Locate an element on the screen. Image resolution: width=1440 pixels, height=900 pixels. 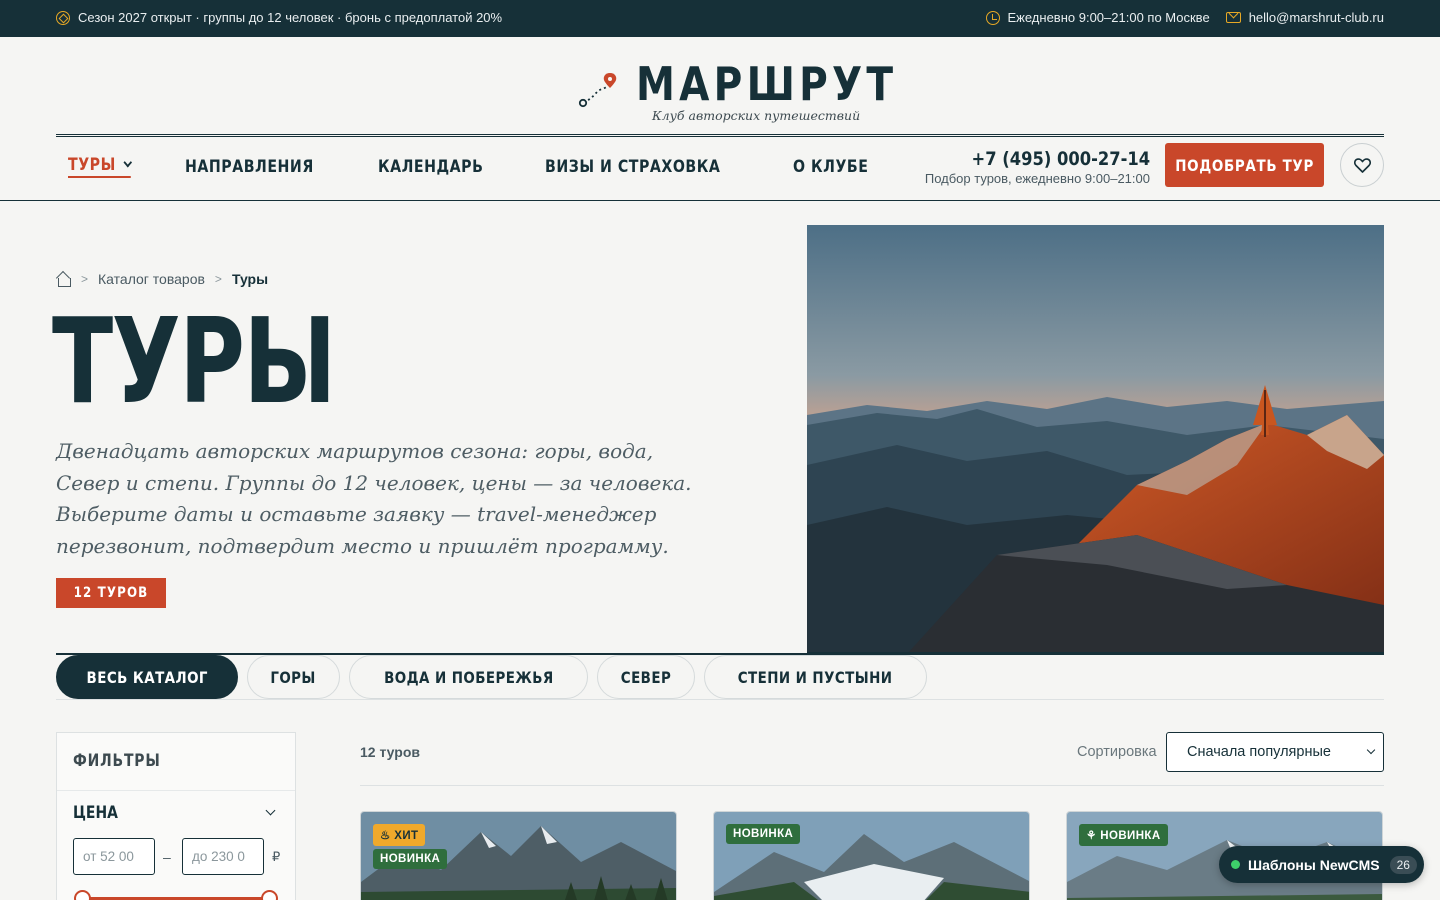
email-link: hello@marshrut-club.ru is located at coordinates (1304, 17).